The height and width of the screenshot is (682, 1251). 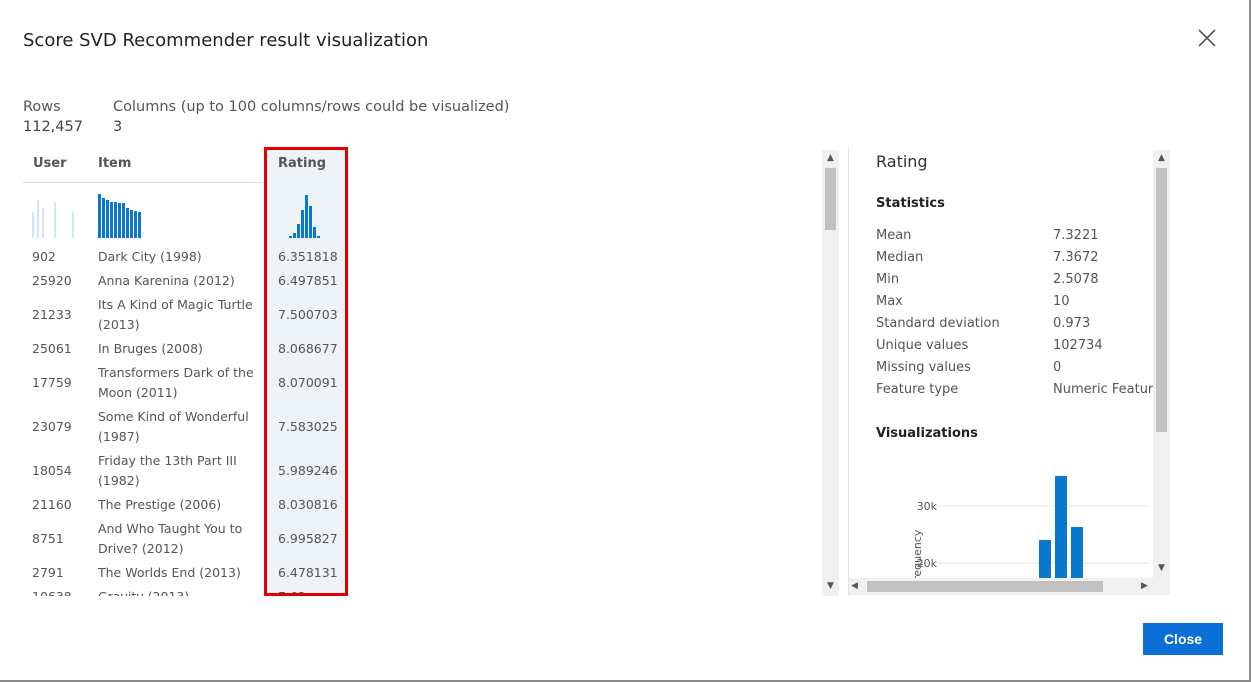 I want to click on stat-label: Missing values, so click(x=923, y=367).